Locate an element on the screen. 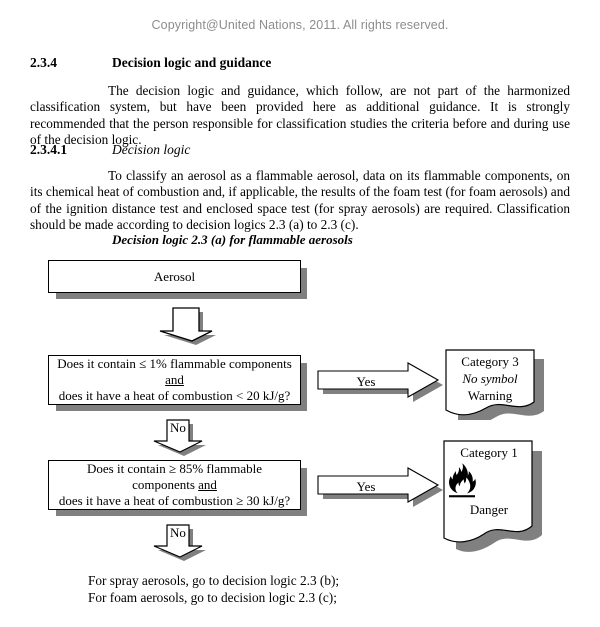  flow-no-arrow-1-label: No is located at coordinates (178, 427).